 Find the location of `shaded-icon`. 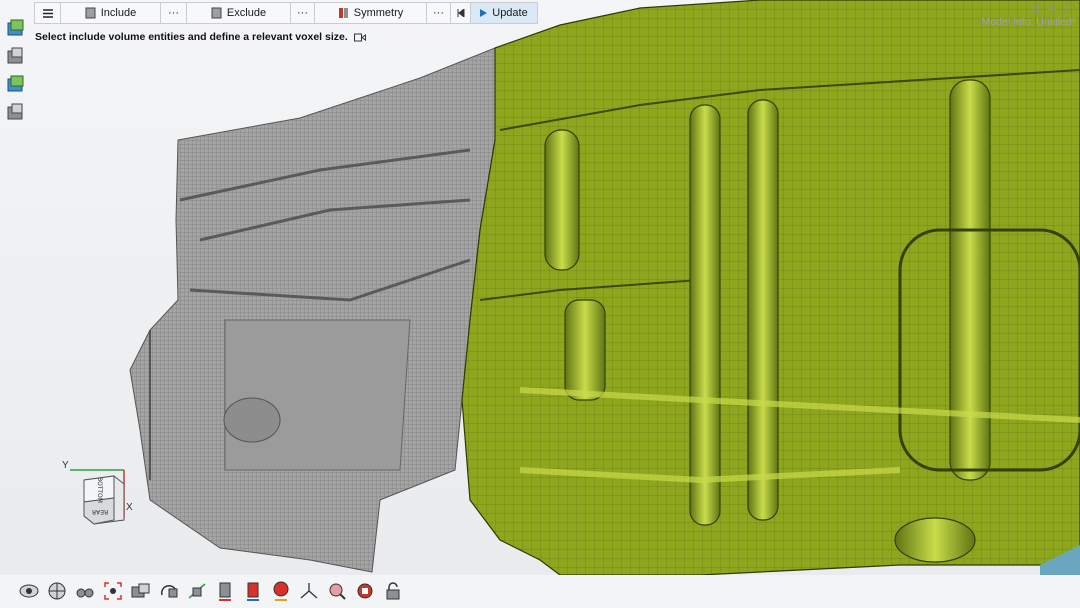

shaded-icon is located at coordinates (225, 591).